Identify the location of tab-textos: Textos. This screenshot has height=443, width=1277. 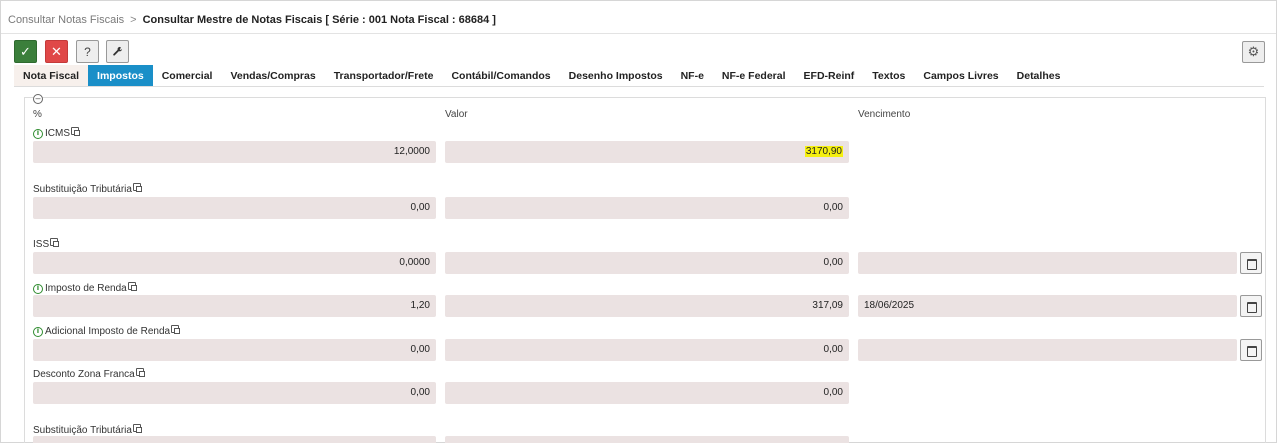
(888, 76).